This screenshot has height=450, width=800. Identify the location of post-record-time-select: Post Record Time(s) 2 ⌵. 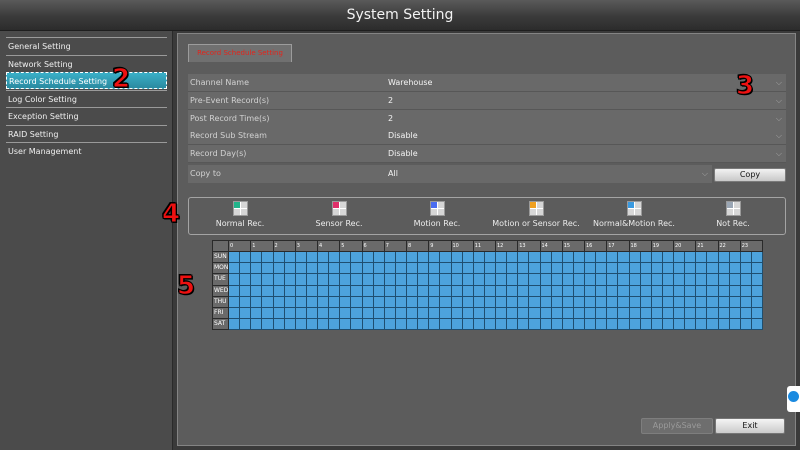
(487, 119).